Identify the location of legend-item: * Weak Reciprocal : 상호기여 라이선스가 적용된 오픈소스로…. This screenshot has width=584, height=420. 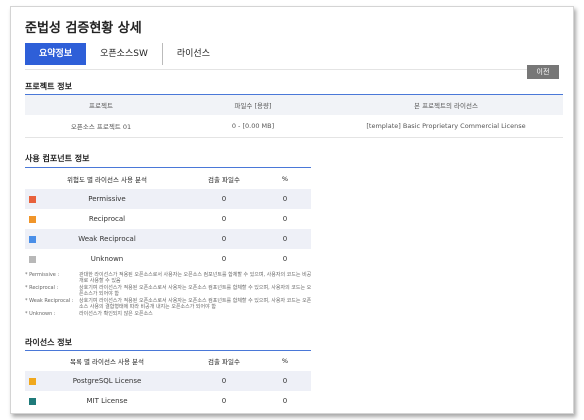
(170, 304).